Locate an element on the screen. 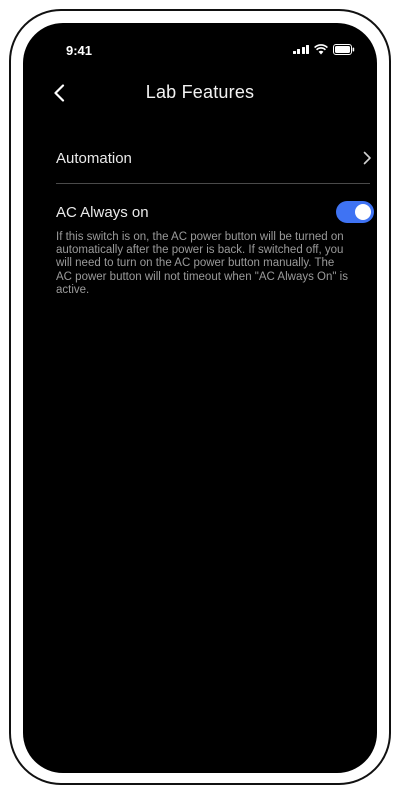 This screenshot has height=796, width=400. divider is located at coordinates (213, 183).